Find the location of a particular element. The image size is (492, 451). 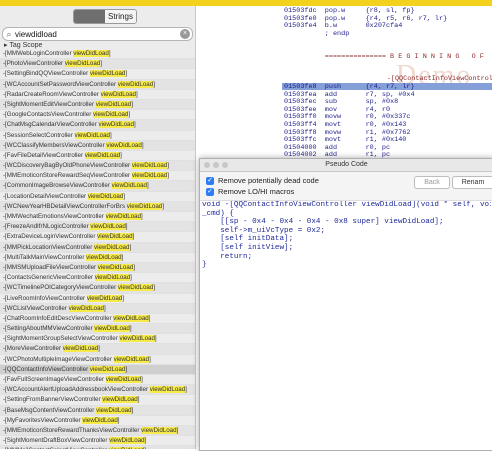

symbol-class-name: -[FavFullScreenImageViewController is located at coordinates (54, 379).